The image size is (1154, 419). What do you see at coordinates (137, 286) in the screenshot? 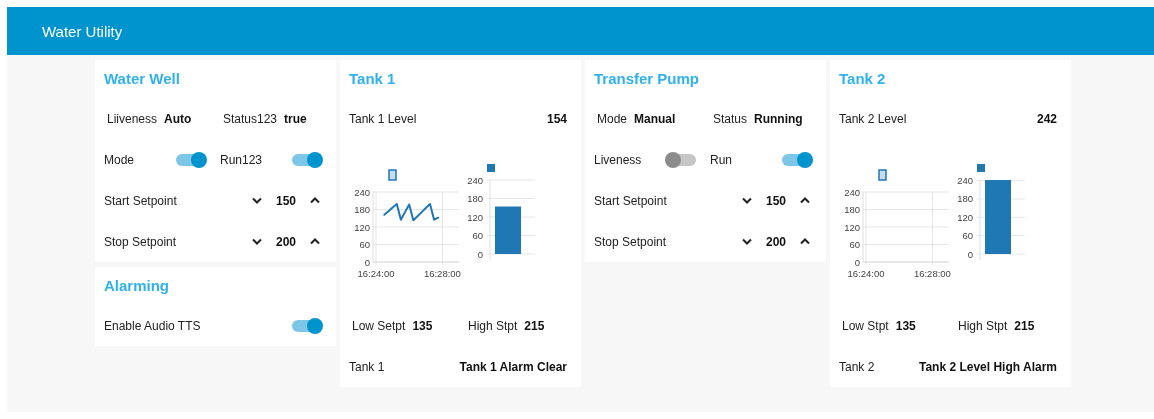
I see `card-title: Alarming` at bounding box center [137, 286].